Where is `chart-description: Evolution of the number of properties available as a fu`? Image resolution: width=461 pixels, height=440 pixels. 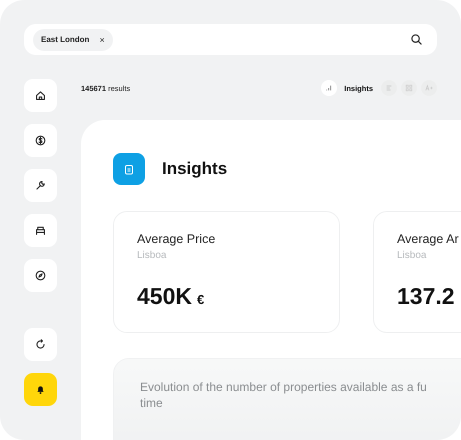
chart-description: Evolution of the number of properties available as a fu is located at coordinates (284, 387).